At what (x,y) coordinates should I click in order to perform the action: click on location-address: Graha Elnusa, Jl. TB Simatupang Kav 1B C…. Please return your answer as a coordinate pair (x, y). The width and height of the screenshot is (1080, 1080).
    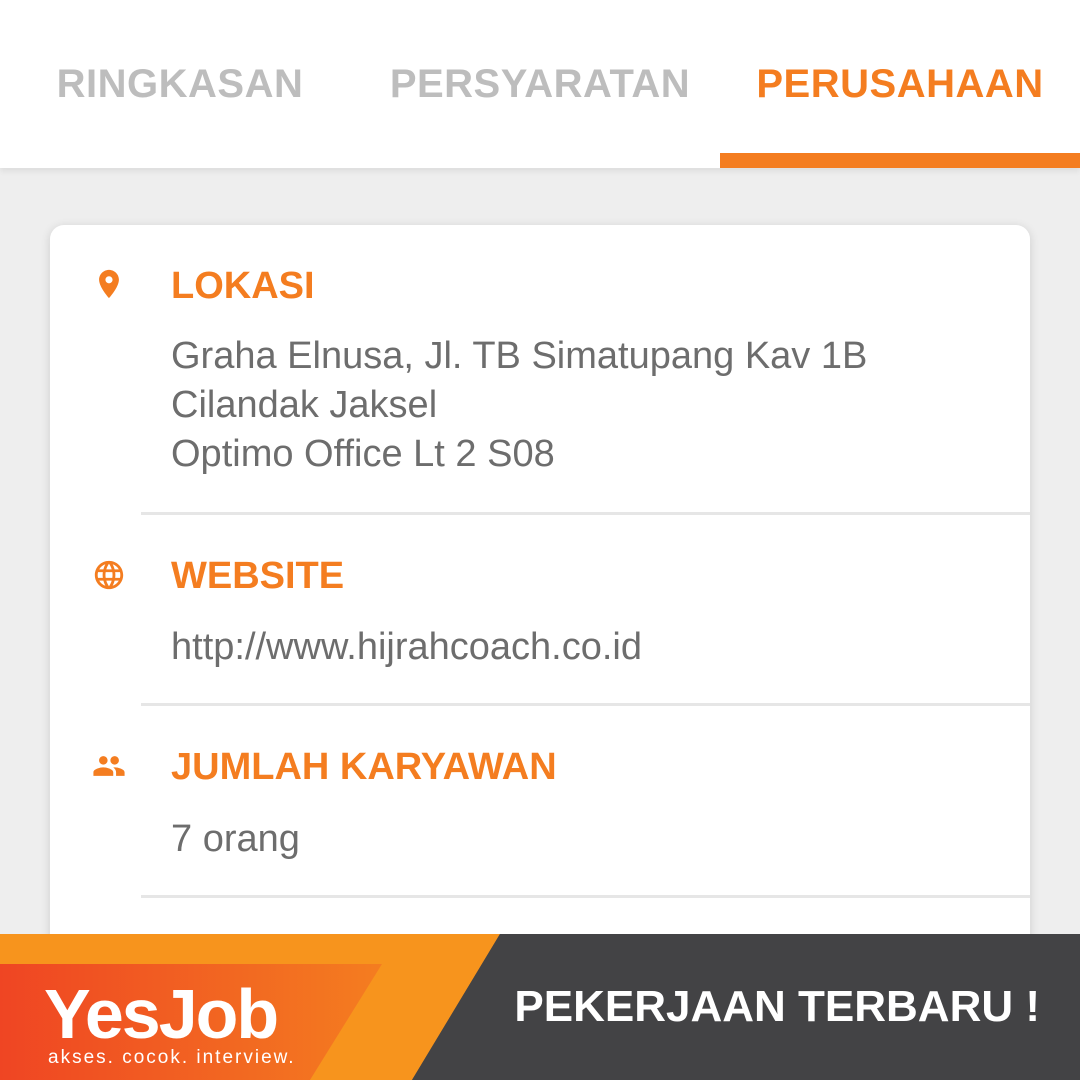
    Looking at the image, I should click on (519, 405).